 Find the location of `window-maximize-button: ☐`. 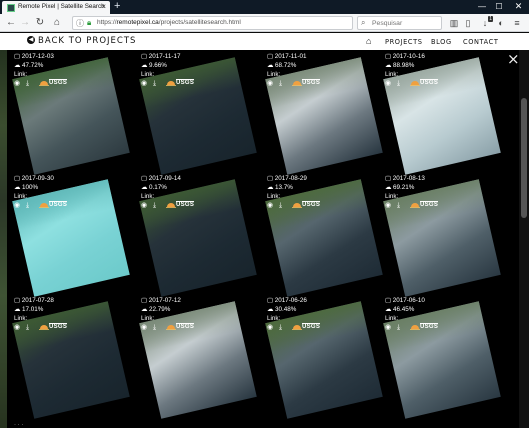

window-maximize-button: ☐ is located at coordinates (499, 7).